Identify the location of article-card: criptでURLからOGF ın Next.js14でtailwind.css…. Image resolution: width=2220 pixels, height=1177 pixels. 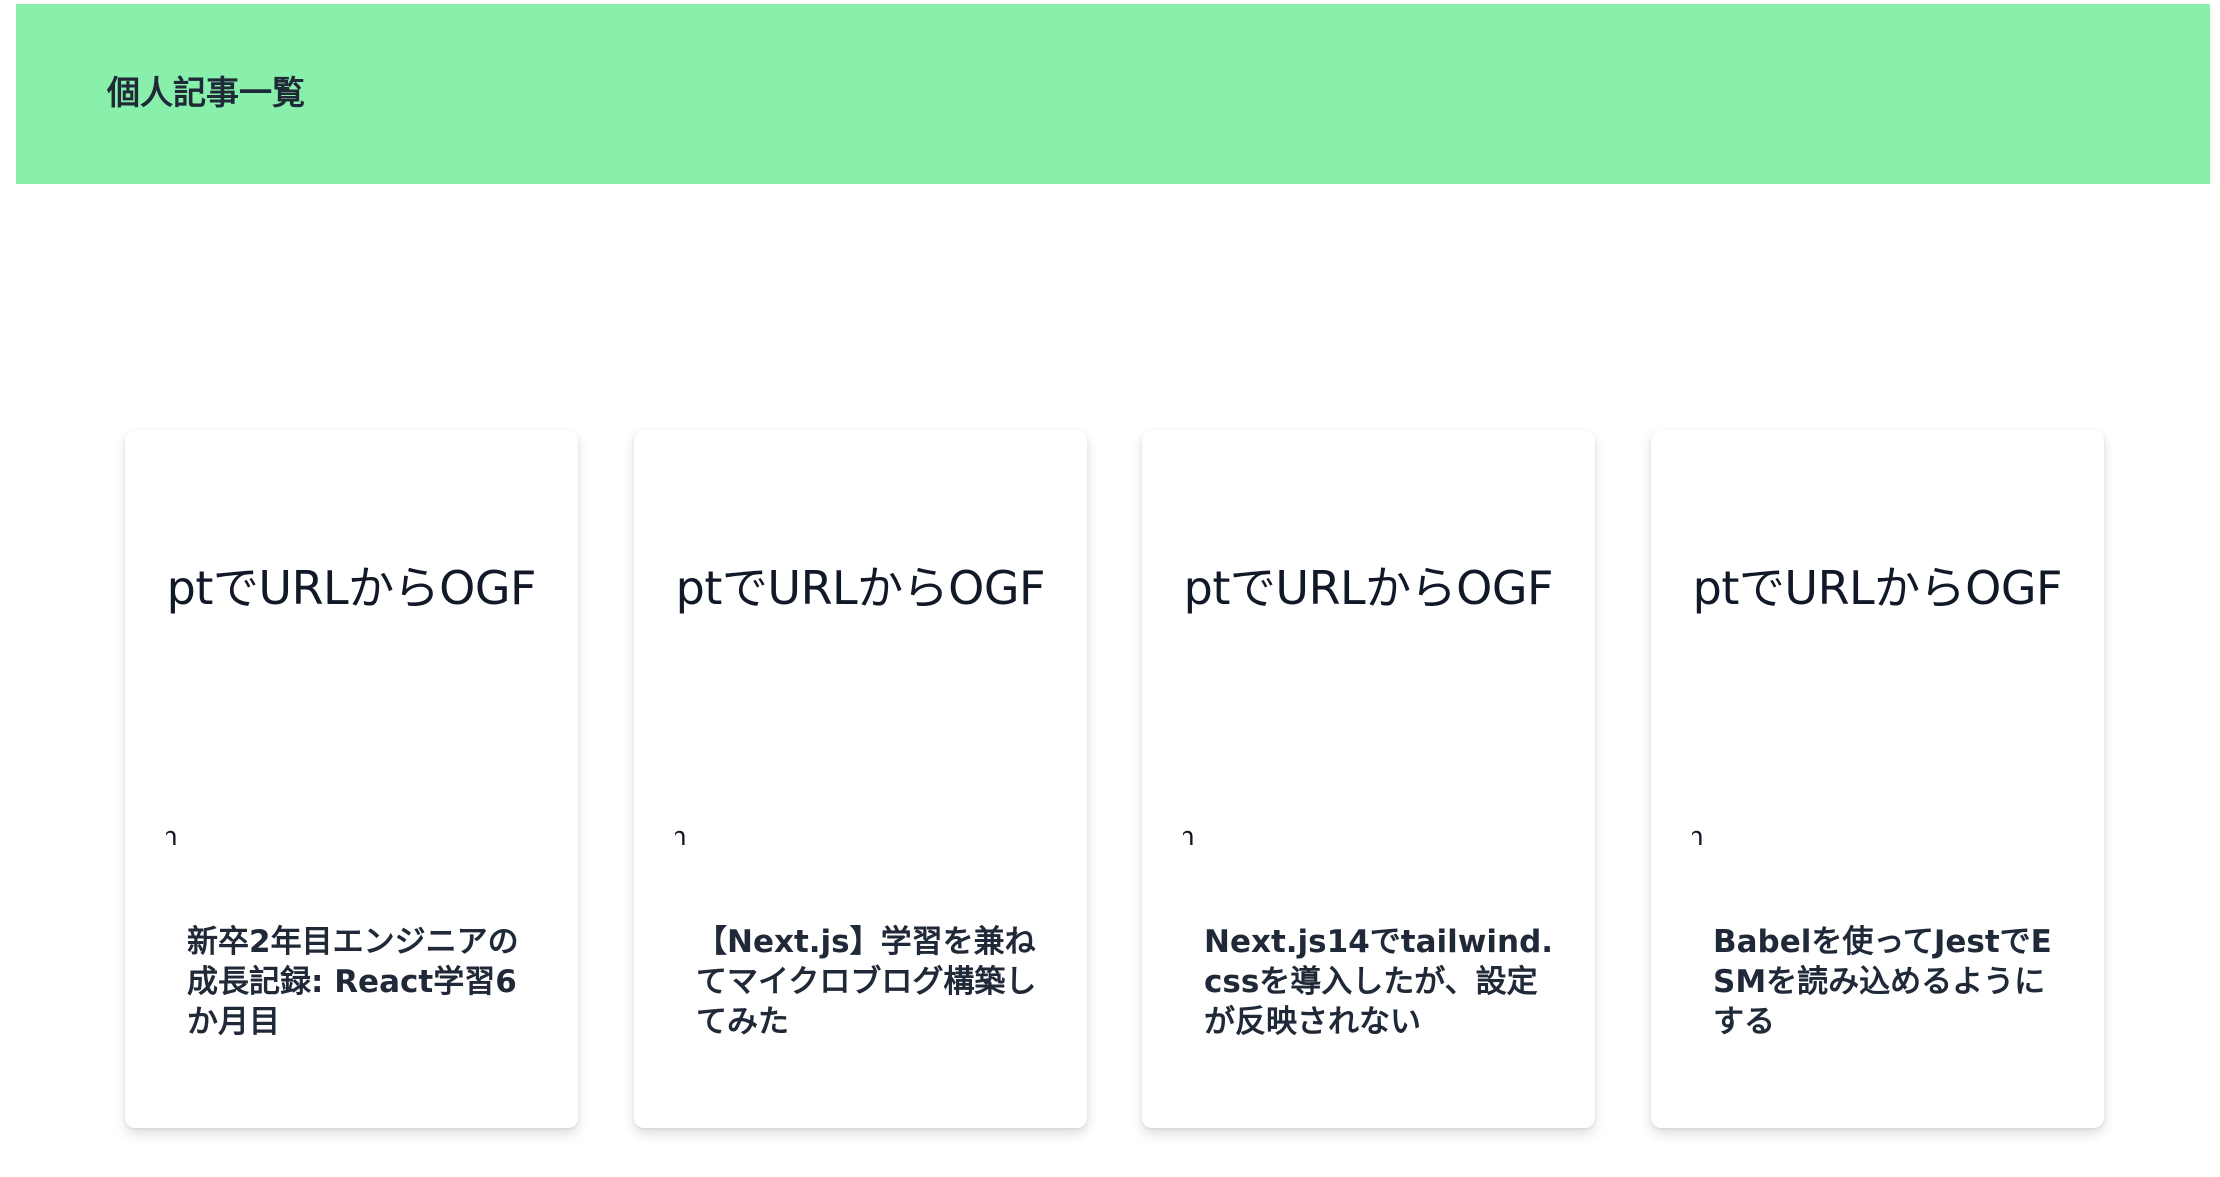
(1368, 779).